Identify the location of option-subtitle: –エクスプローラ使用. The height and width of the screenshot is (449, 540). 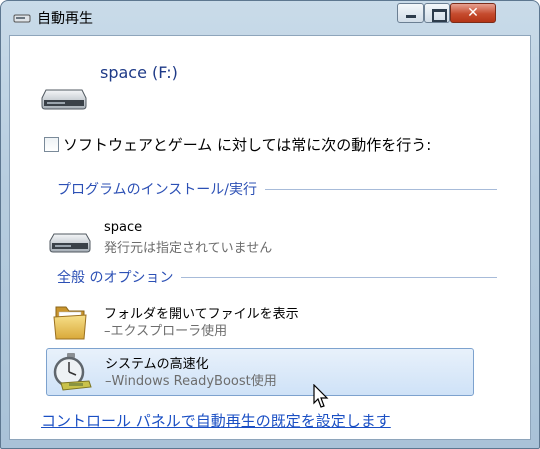
(166, 331).